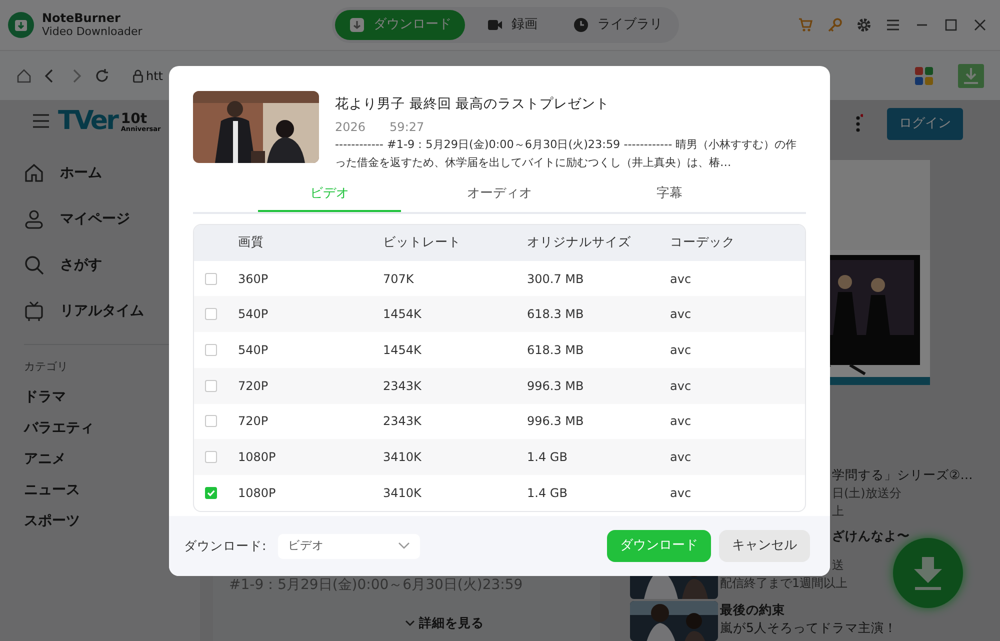 This screenshot has height=641, width=1000. What do you see at coordinates (112, 219) in the screenshot?
I see `nav-item: マイページ` at bounding box center [112, 219].